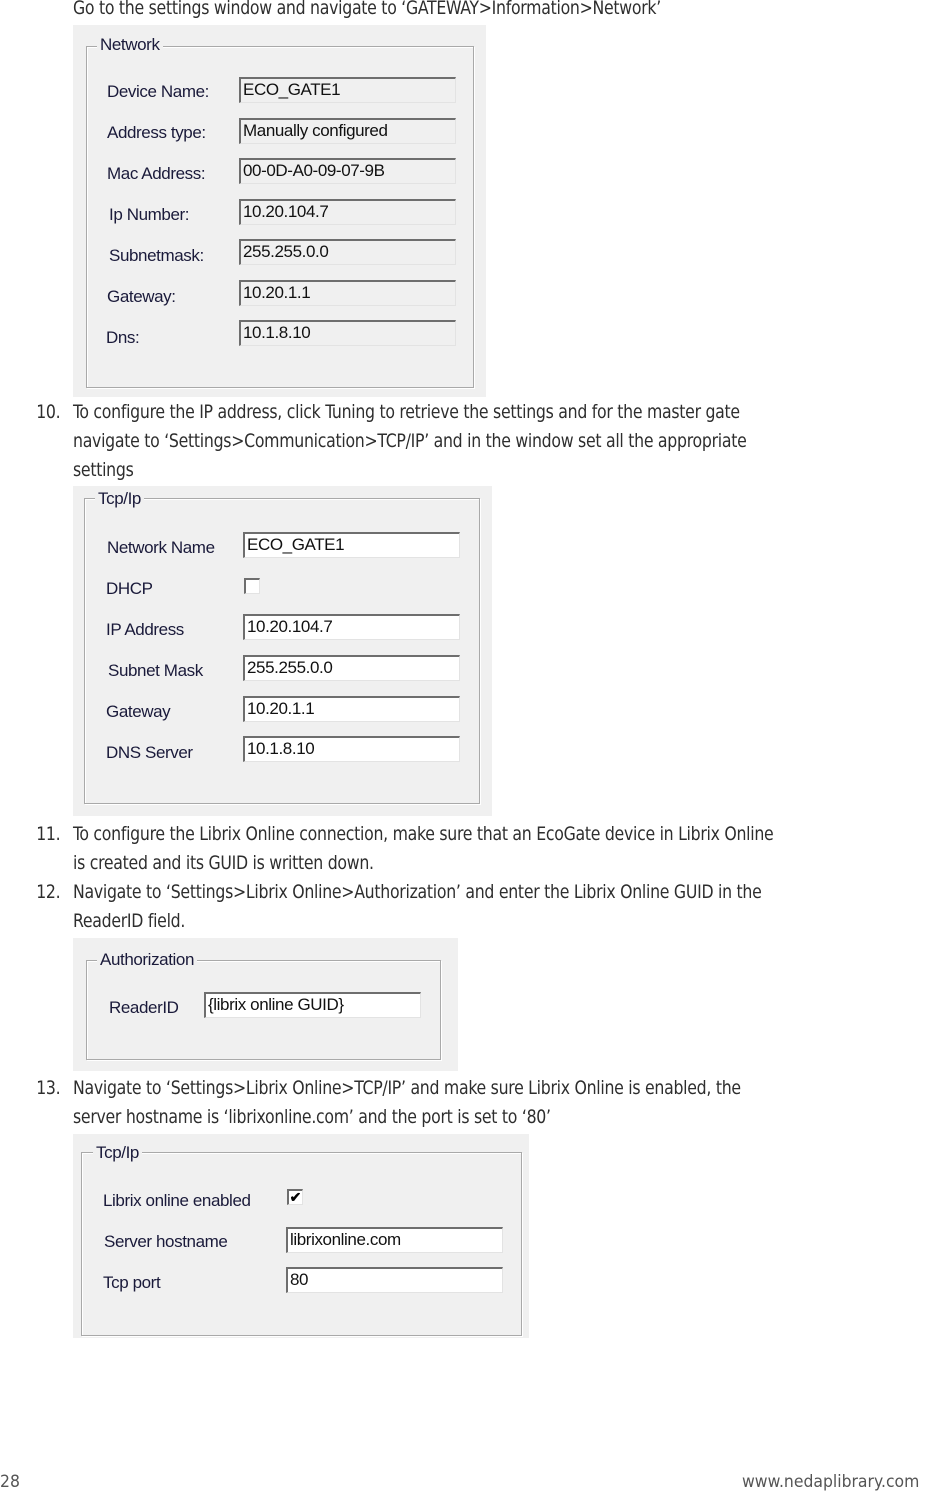  What do you see at coordinates (252, 586) in the screenshot?
I see `dhcp-checkbox` at bounding box center [252, 586].